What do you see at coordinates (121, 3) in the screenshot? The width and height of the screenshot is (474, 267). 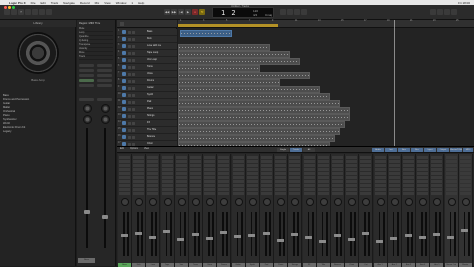 I see `menu-item-window: Window` at bounding box center [121, 3].